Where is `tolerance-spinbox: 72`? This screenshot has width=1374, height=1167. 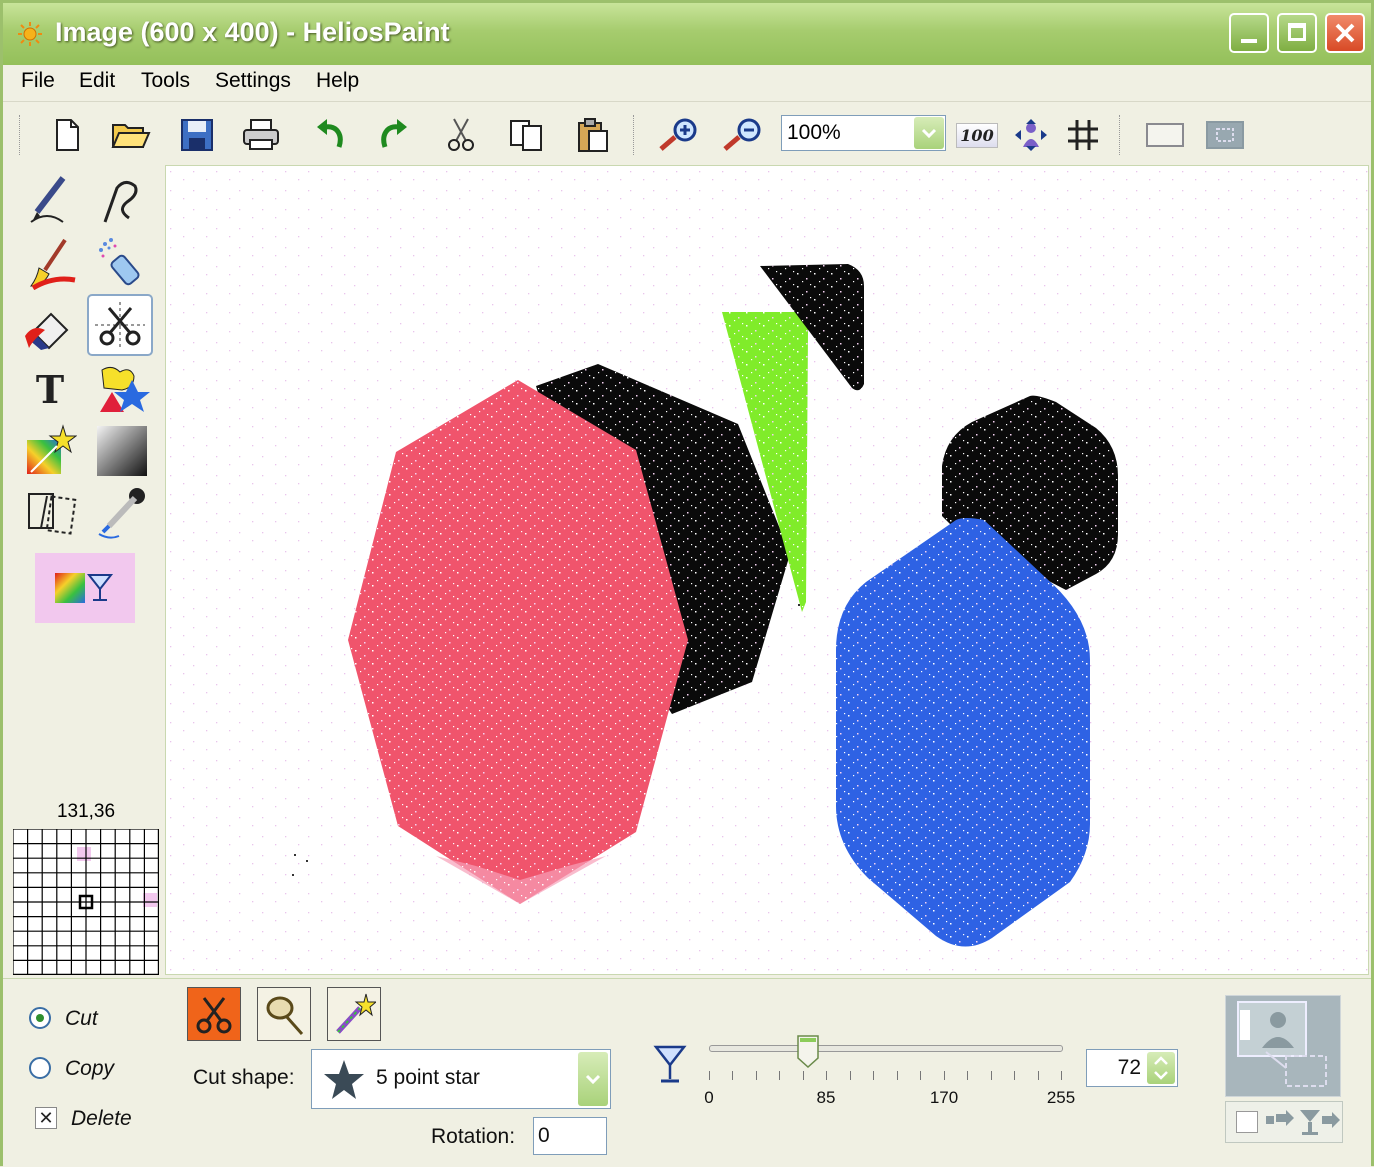
tolerance-spinbox: 72 is located at coordinates (1132, 1068).